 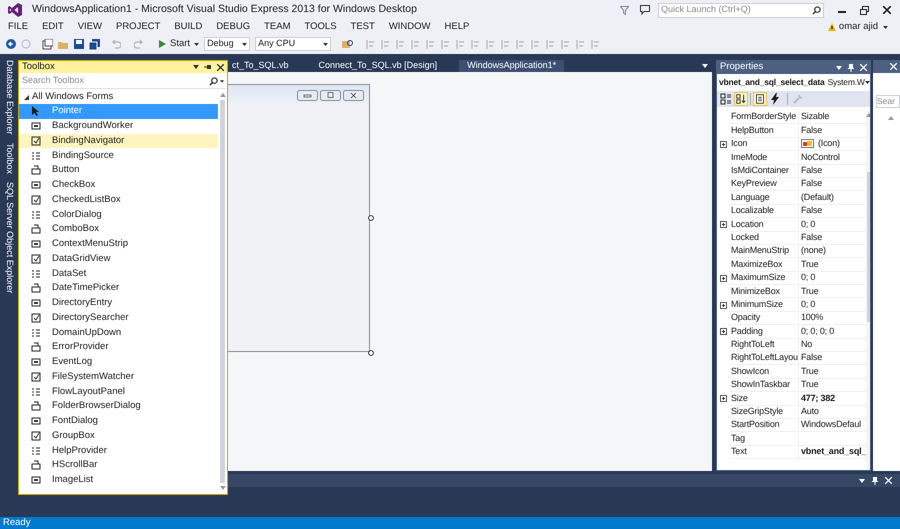 What do you see at coordinates (764, 279) in the screenshot?
I see `property-name: MaximumSize` at bounding box center [764, 279].